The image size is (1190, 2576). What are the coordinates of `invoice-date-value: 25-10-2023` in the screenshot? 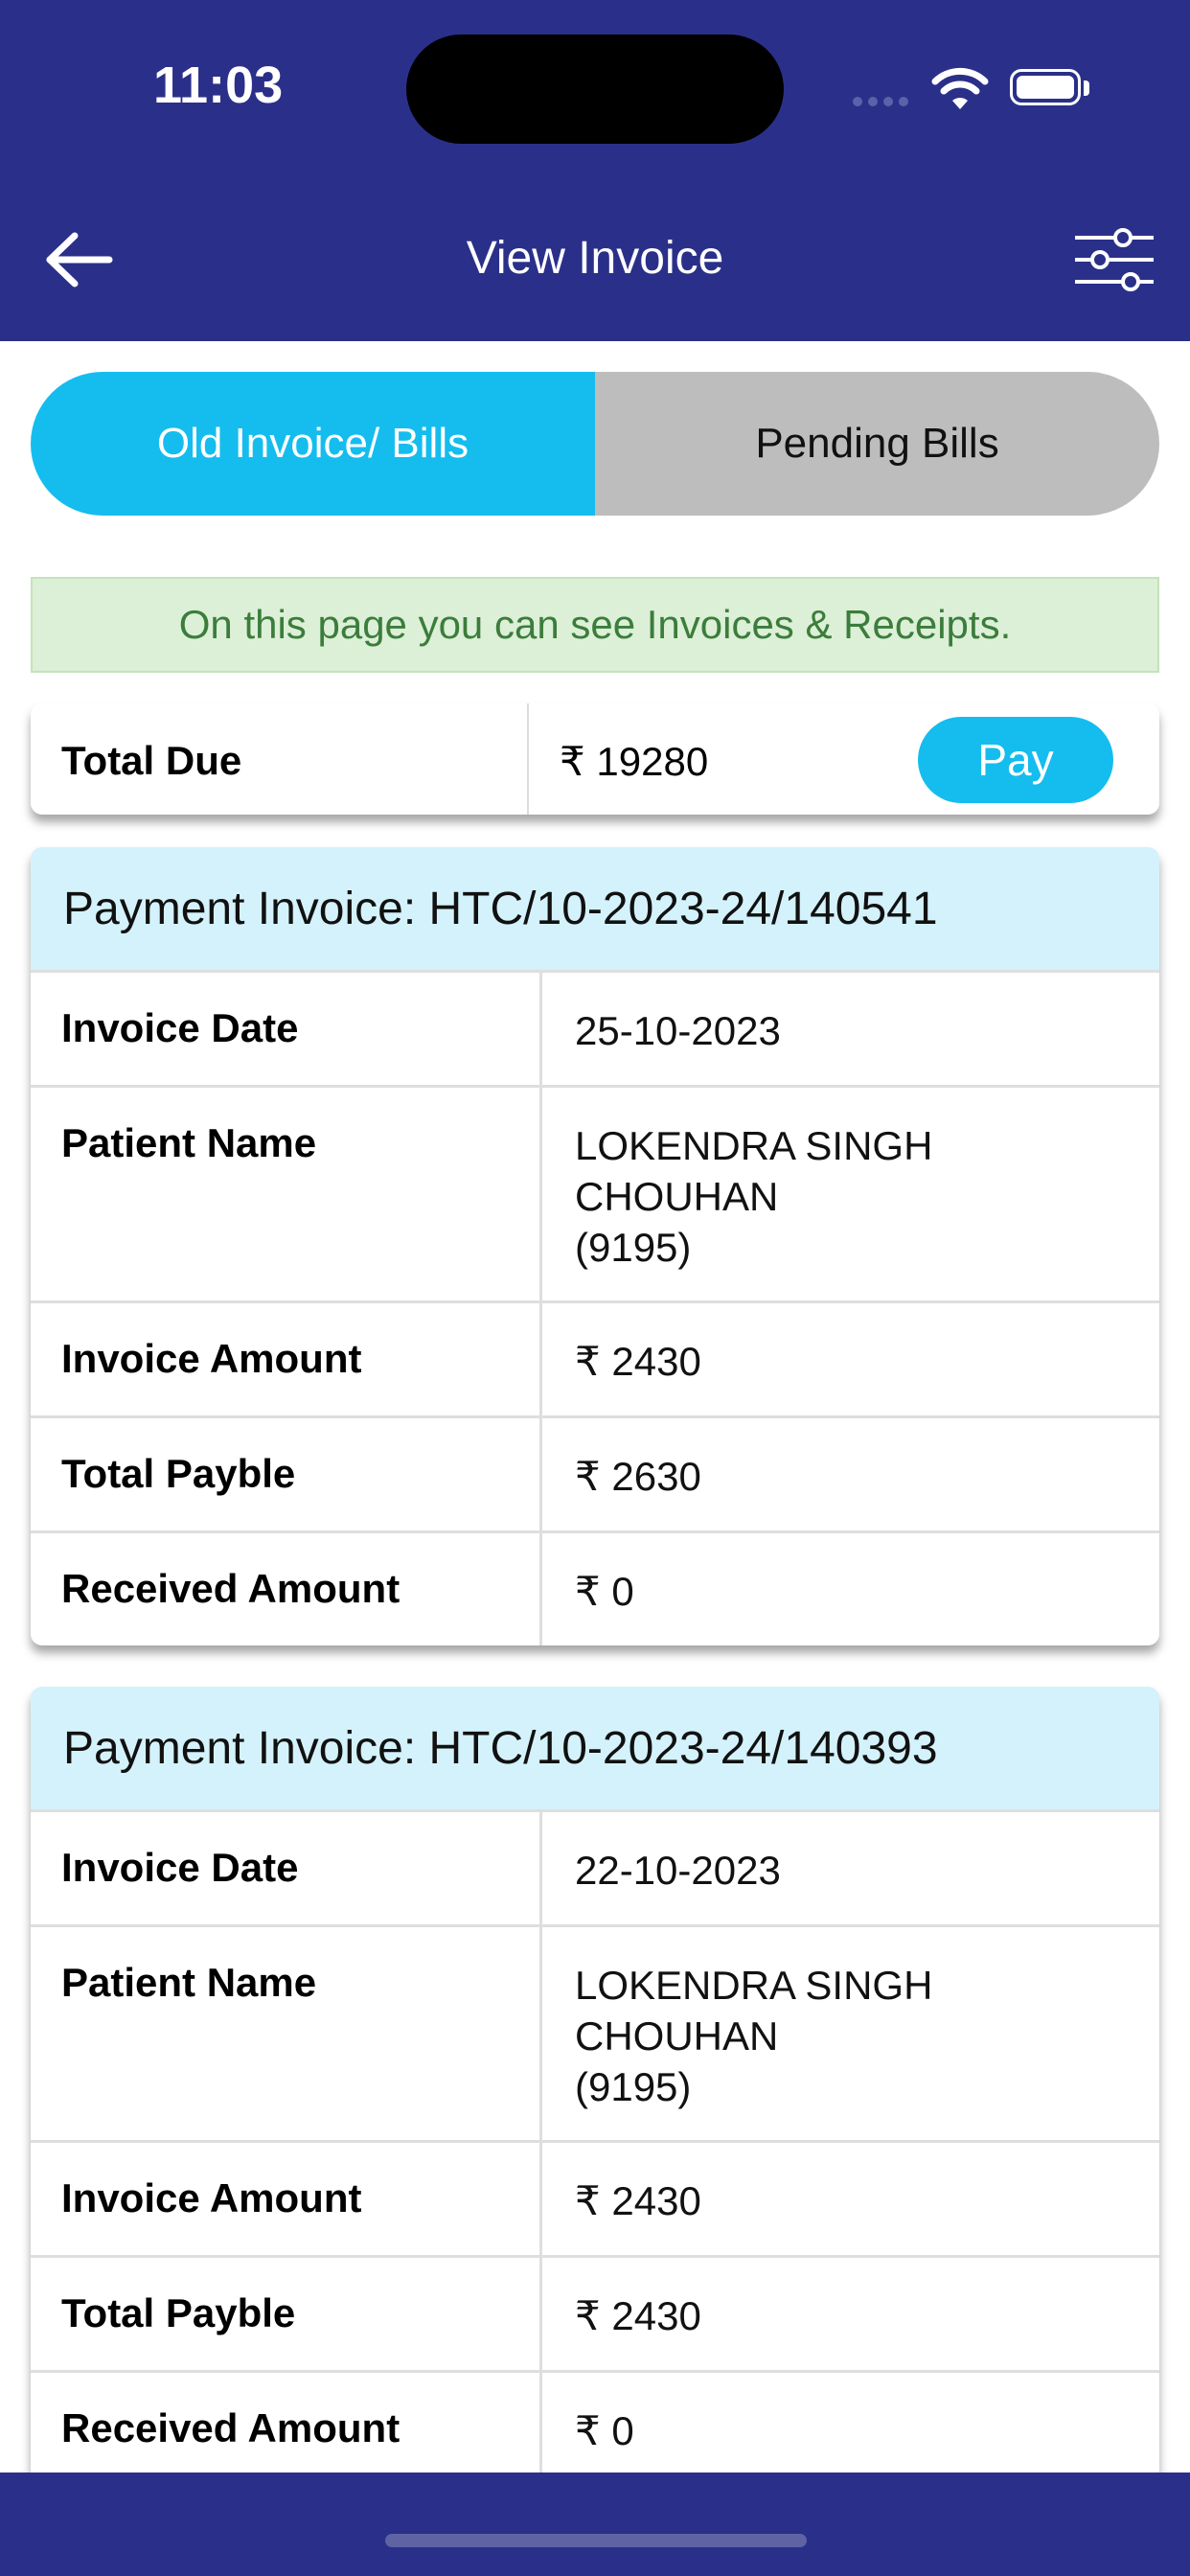 It's located at (678, 1030).